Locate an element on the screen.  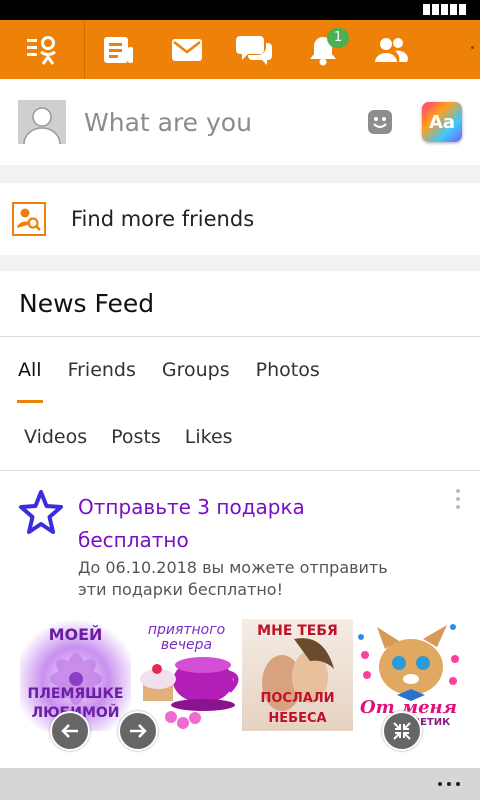
carousel-next-button is located at coordinates (138, 731).